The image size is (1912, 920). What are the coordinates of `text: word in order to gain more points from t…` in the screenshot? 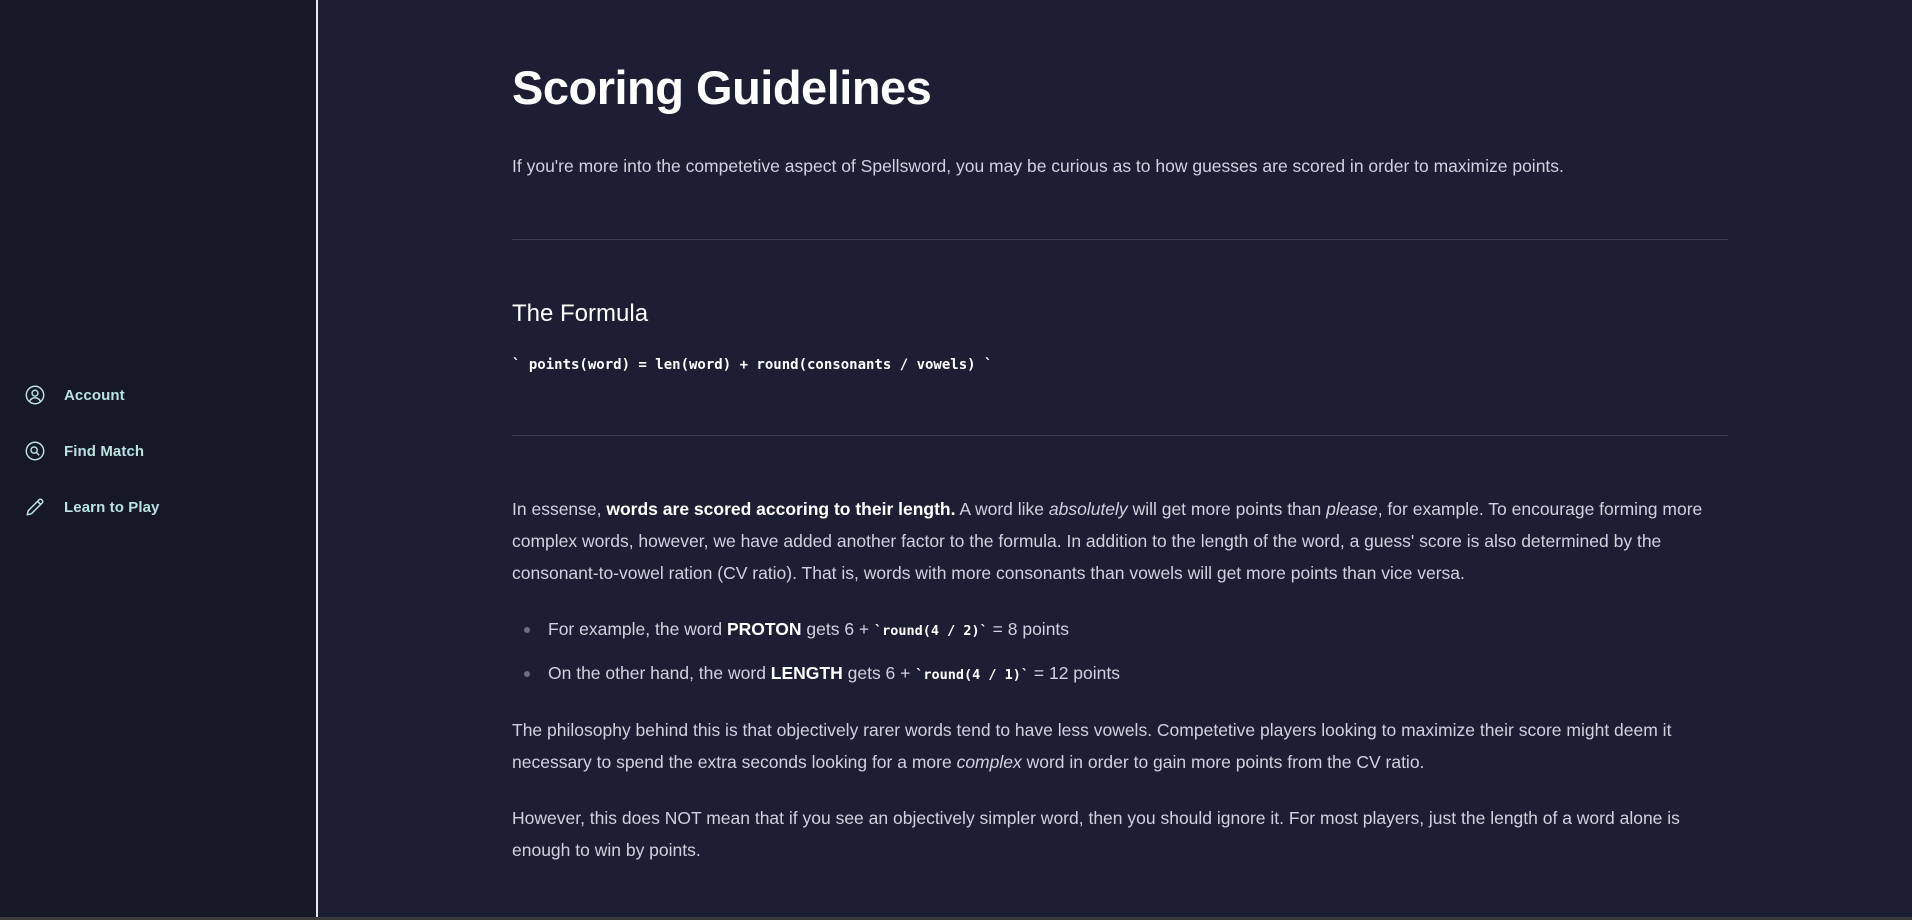 It's located at (1223, 762).